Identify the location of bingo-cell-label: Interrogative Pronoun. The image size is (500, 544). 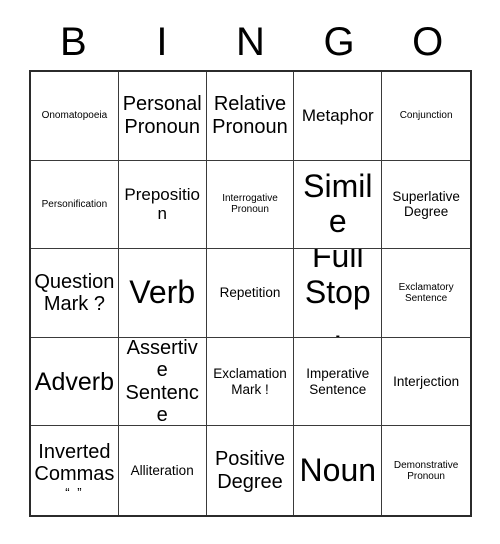
(250, 204).